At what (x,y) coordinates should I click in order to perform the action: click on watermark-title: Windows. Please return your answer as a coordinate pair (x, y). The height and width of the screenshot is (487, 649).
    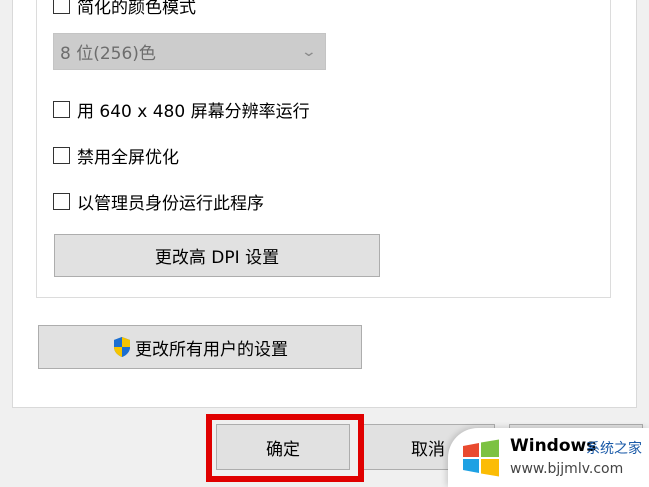
    Looking at the image, I should click on (553, 446).